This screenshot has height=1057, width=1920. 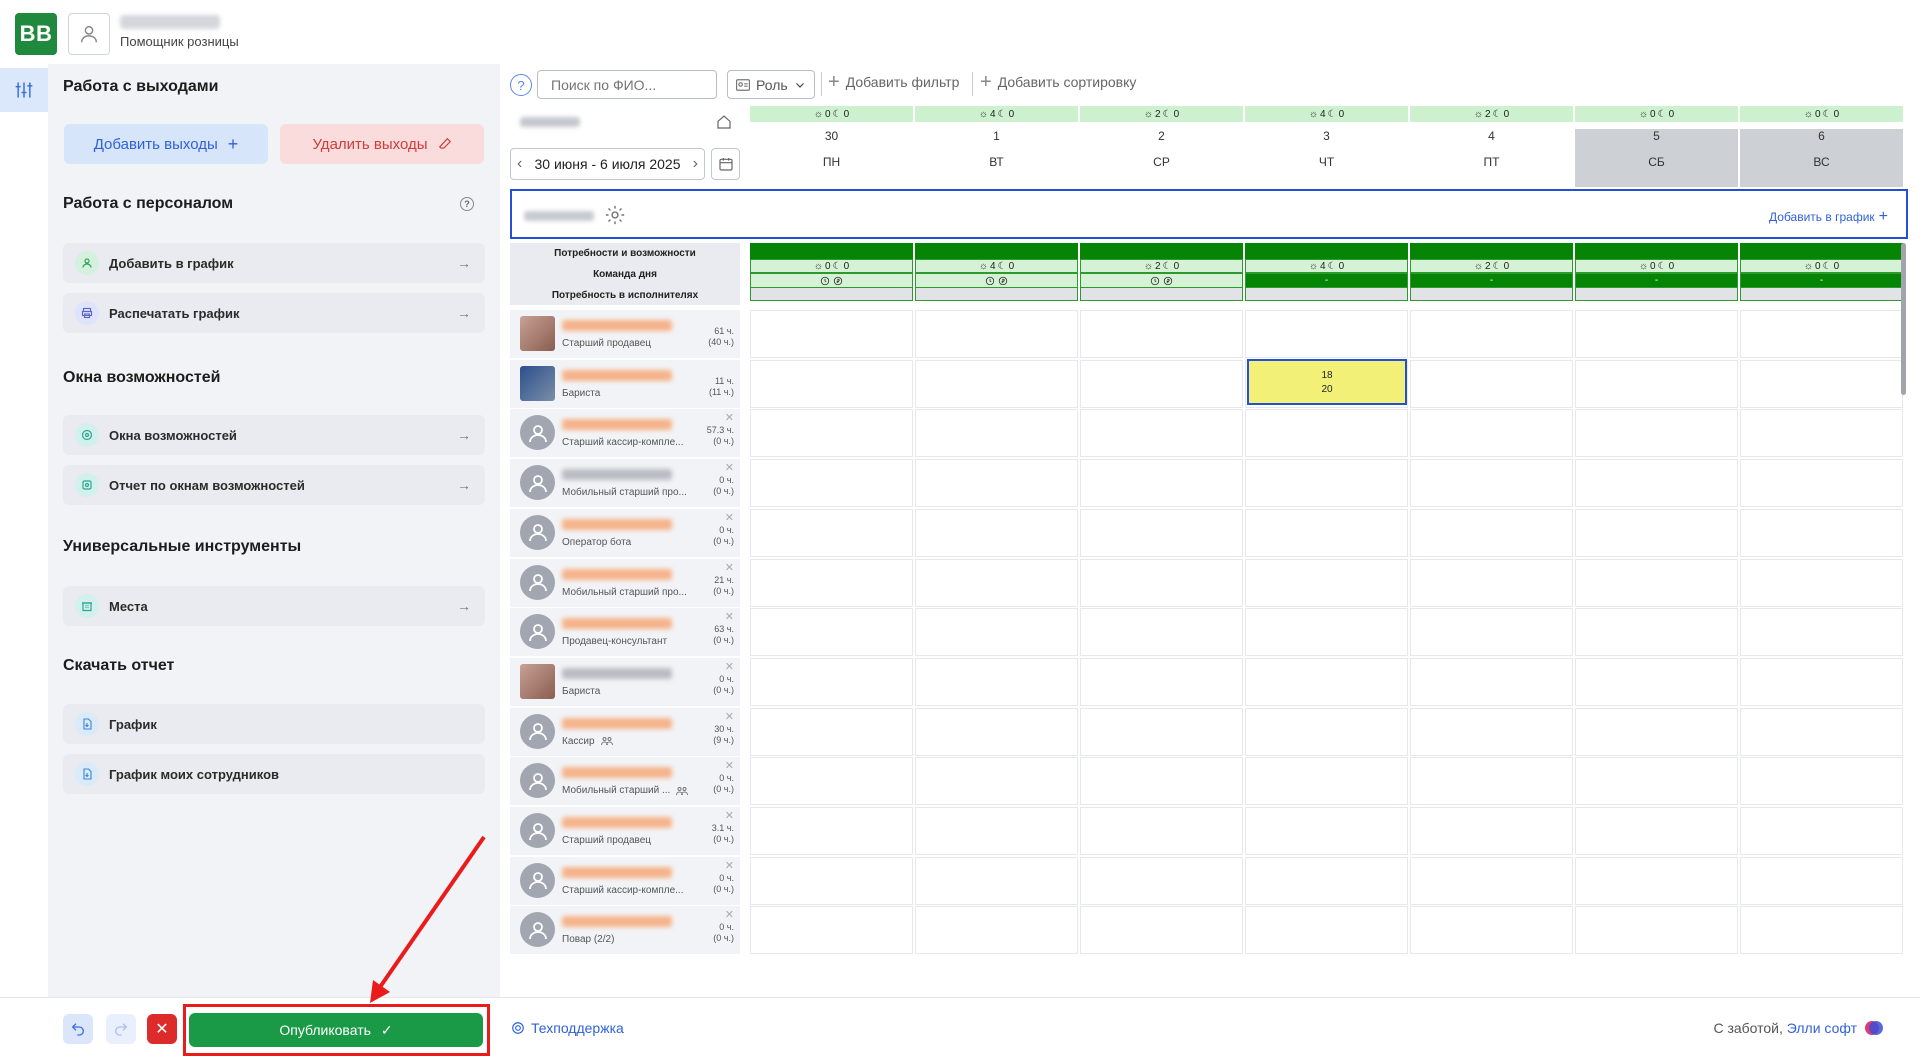 What do you see at coordinates (274, 774) in the screenshot?
I see `menu-download-my-staff: График моих сотрудников` at bounding box center [274, 774].